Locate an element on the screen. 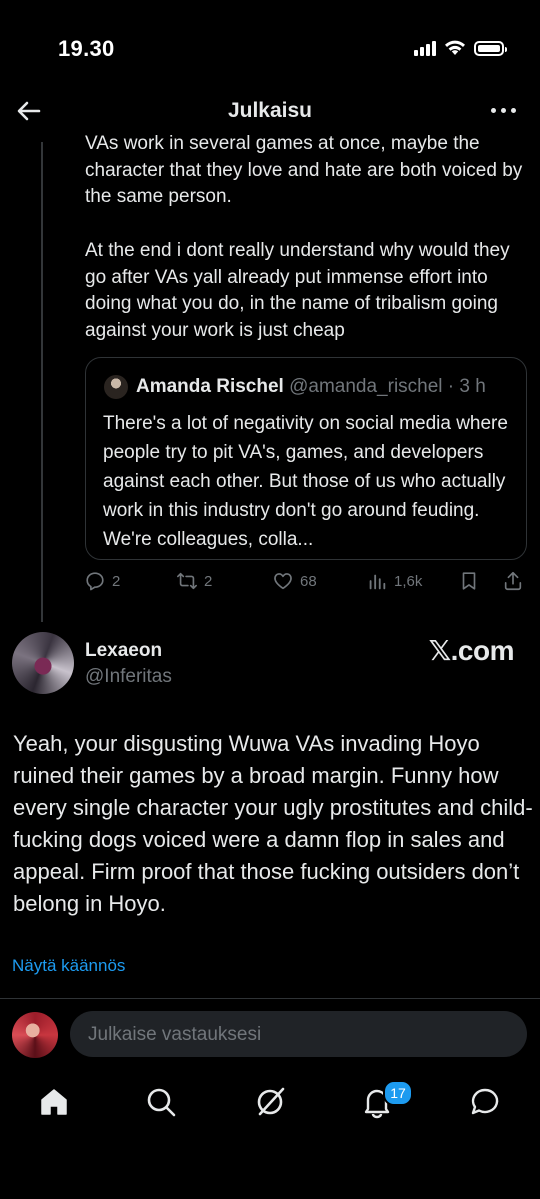 The width and height of the screenshot is (540, 1199). show-translation-link: Näytä käännös is located at coordinates (68, 966).